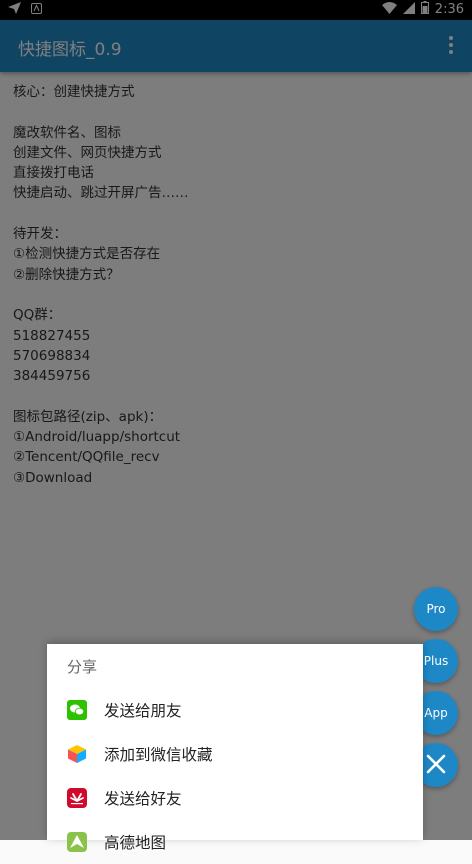 Image resolution: width=472 pixels, height=864 pixels. What do you see at coordinates (77, 754) in the screenshot?
I see `wechat-favorites-icon` at bounding box center [77, 754].